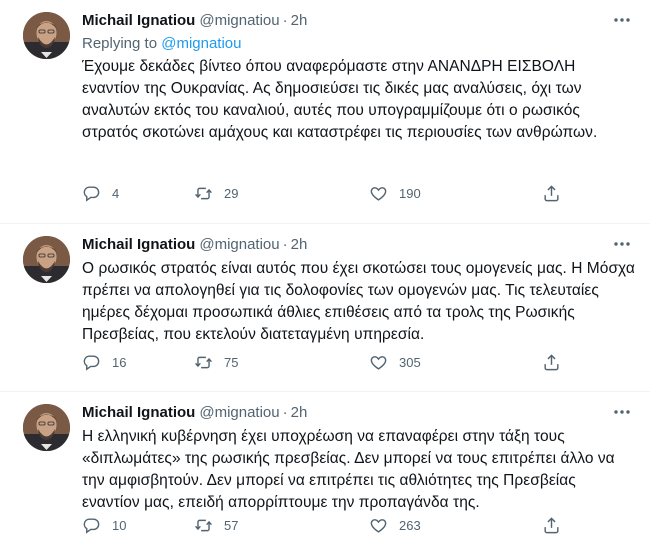  Describe the element at coordinates (395, 193) in the screenshot. I see `like-button: 190` at that location.